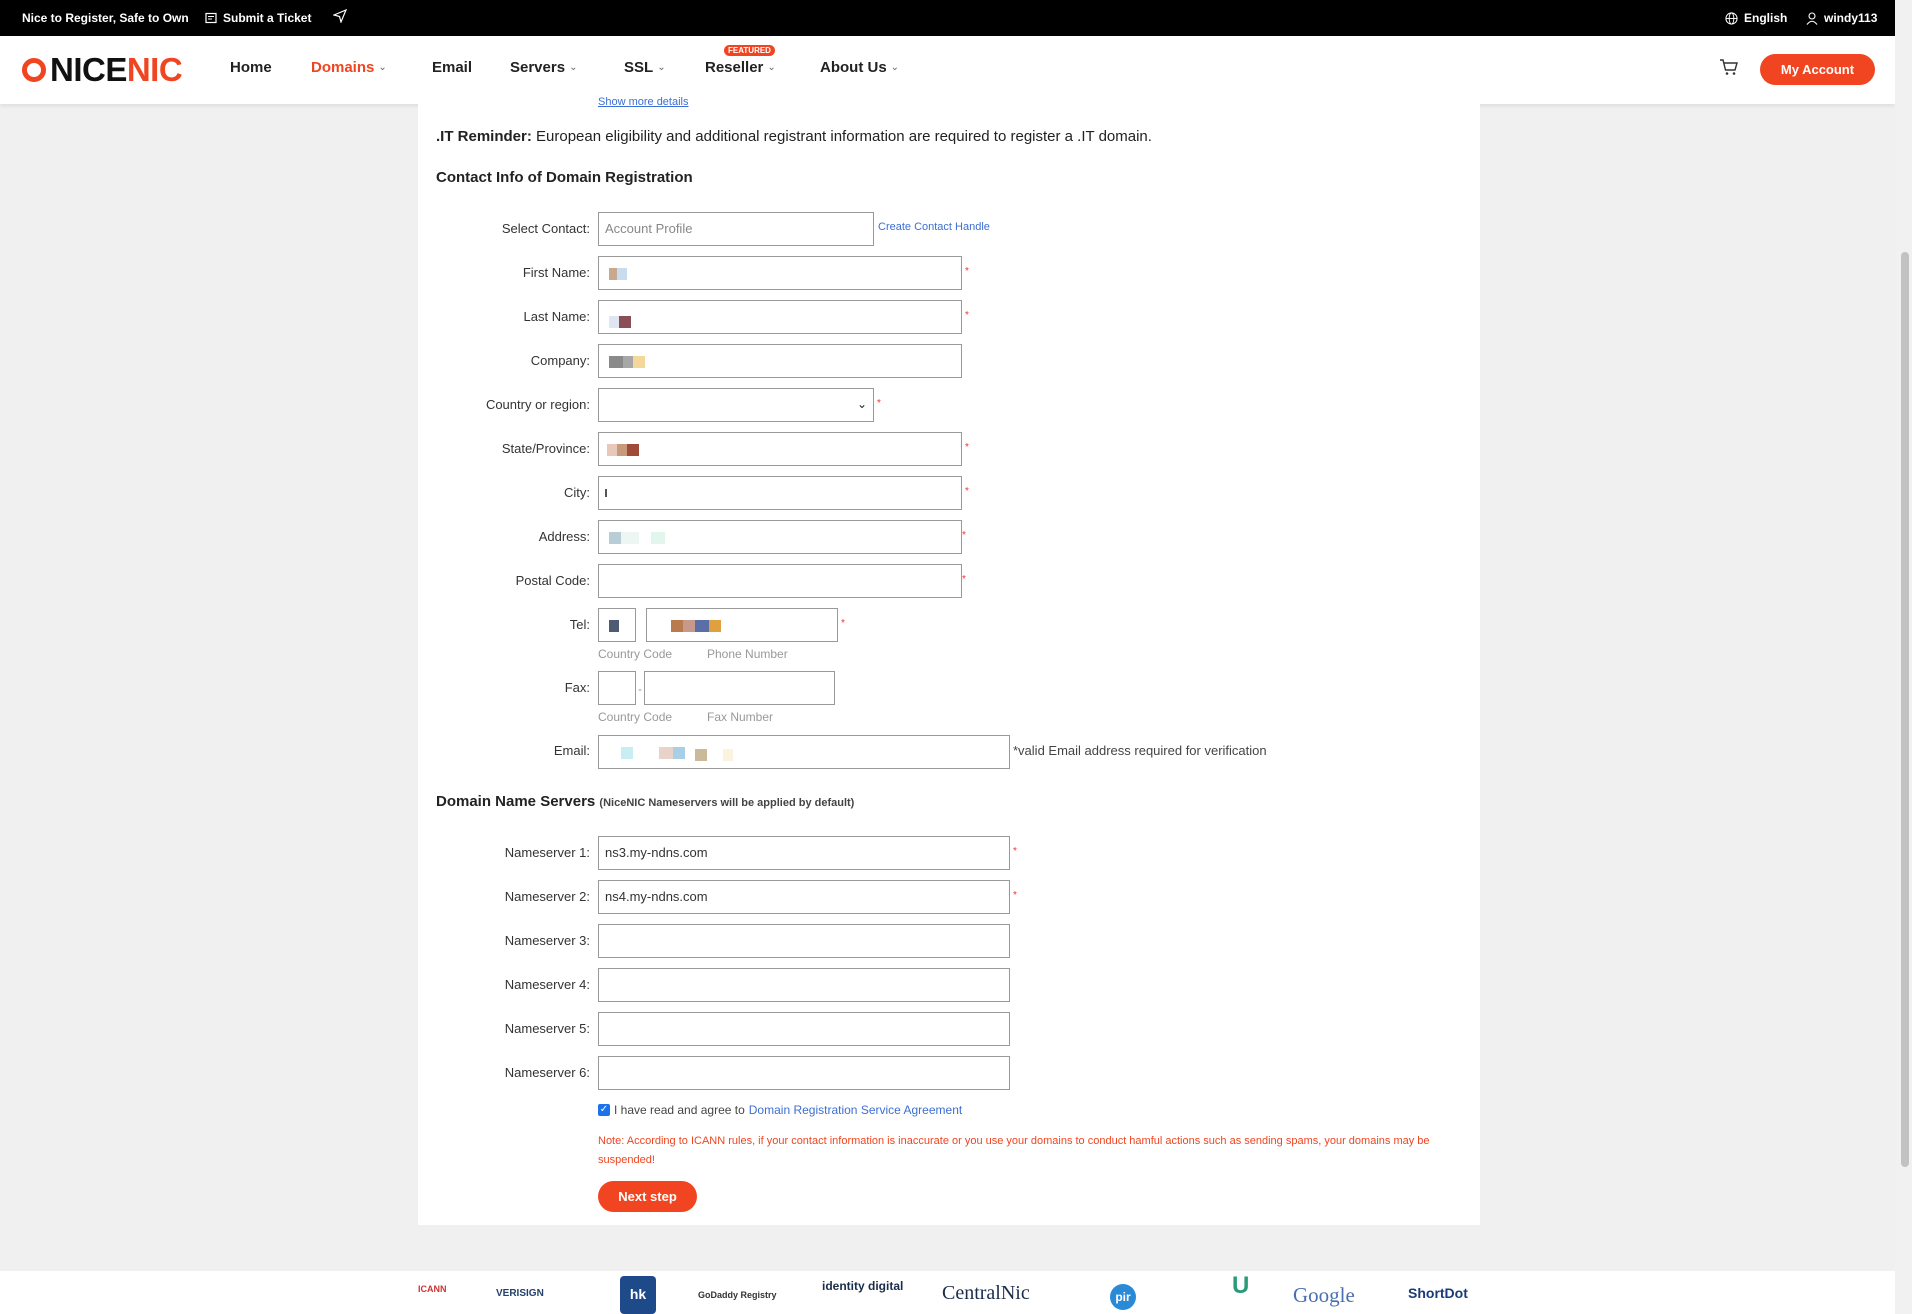 The image size is (1912, 1314). I want to click on nav-home: Home, so click(251, 67).